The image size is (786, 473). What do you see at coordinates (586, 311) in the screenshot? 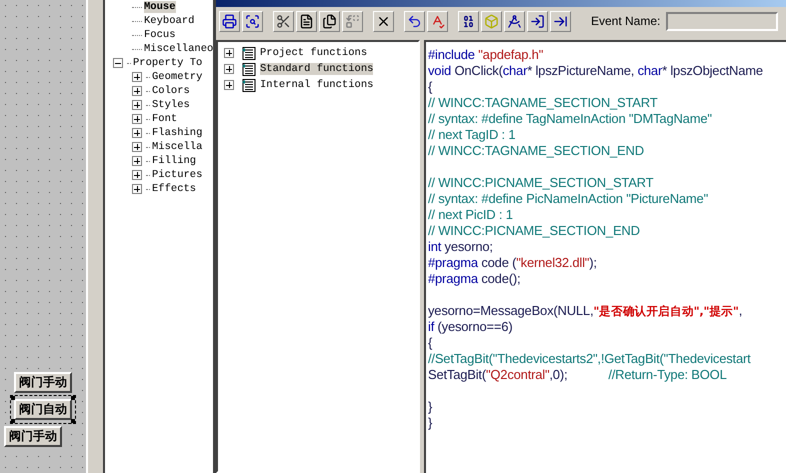
I see `code-line: yesorno=MessageBox(NULL,"是否确认开启自动","提示",` at bounding box center [586, 311].